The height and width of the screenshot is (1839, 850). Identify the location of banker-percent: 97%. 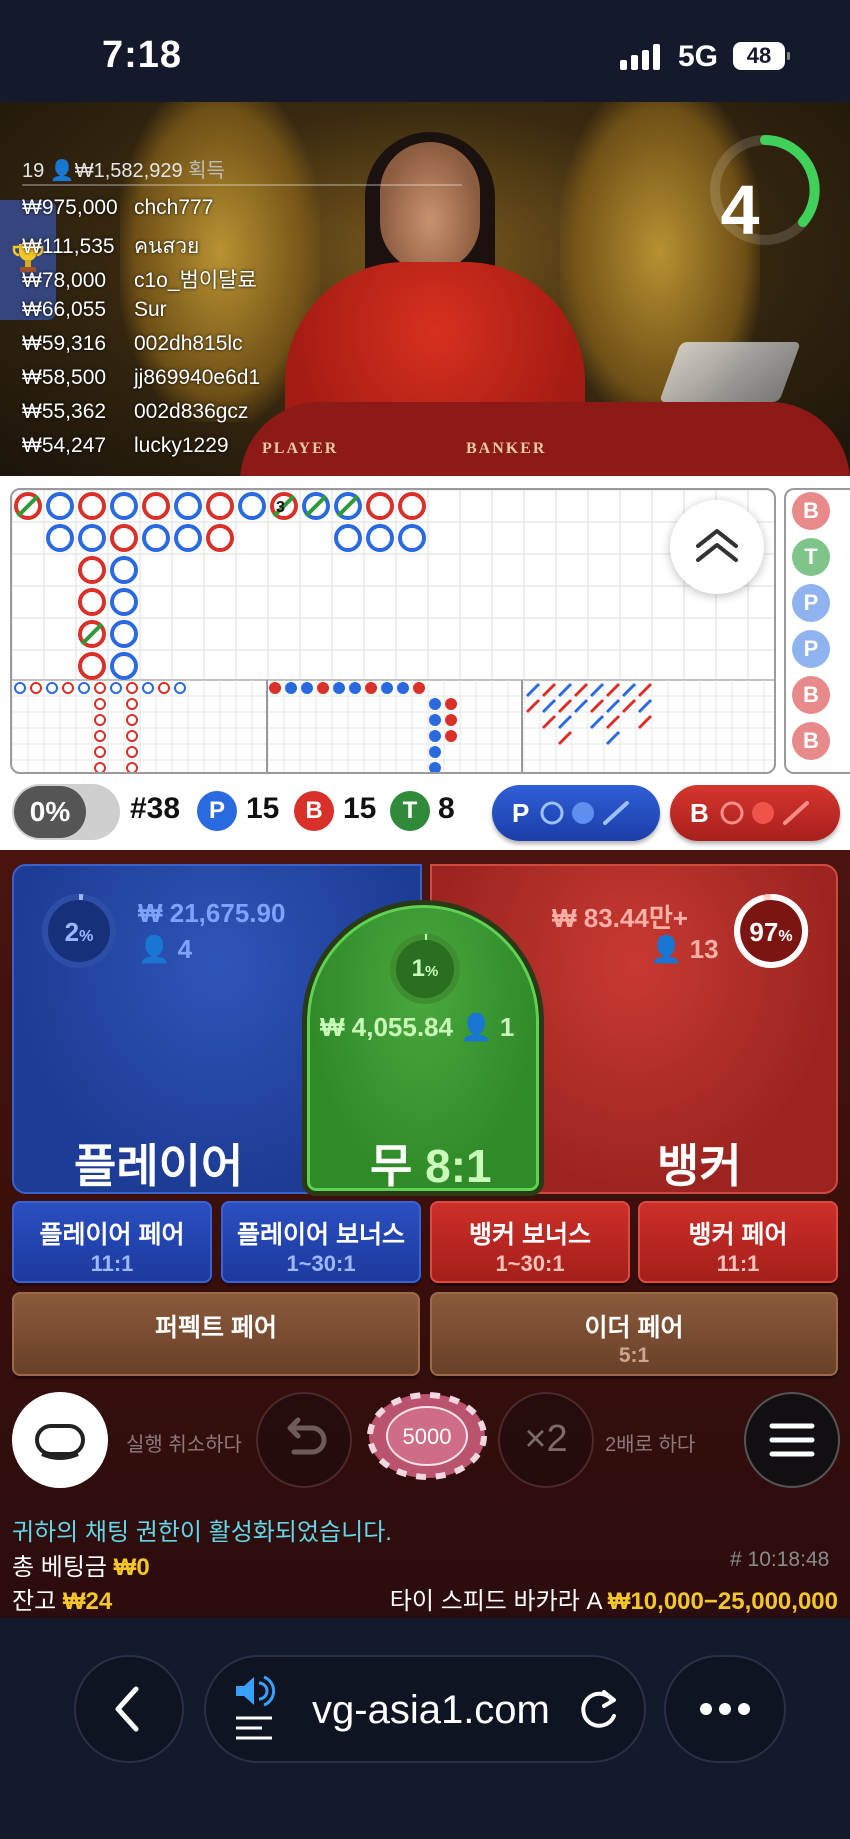
(771, 932).